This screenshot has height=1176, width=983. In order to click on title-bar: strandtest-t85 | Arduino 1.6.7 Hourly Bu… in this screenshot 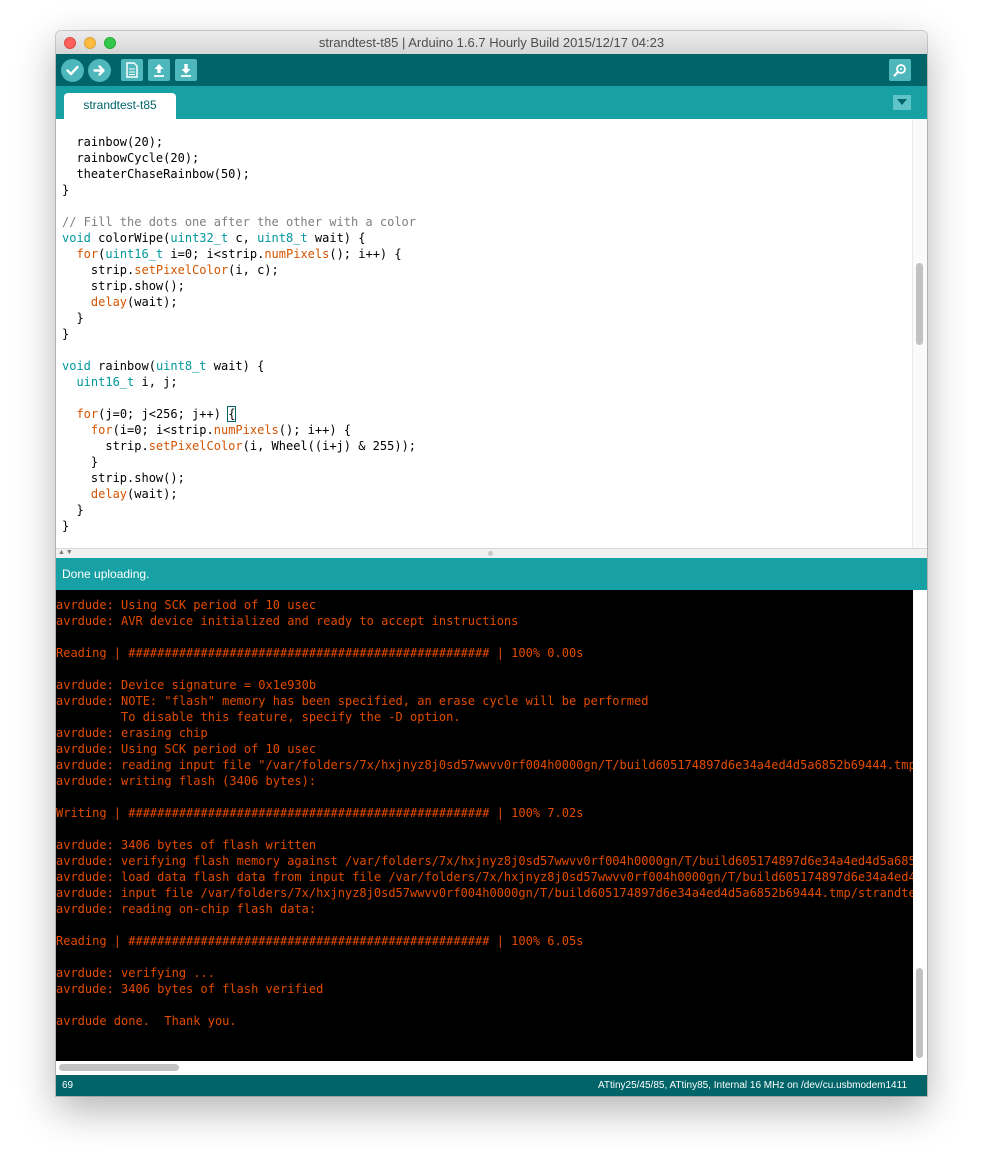, I will do `click(491, 43)`.